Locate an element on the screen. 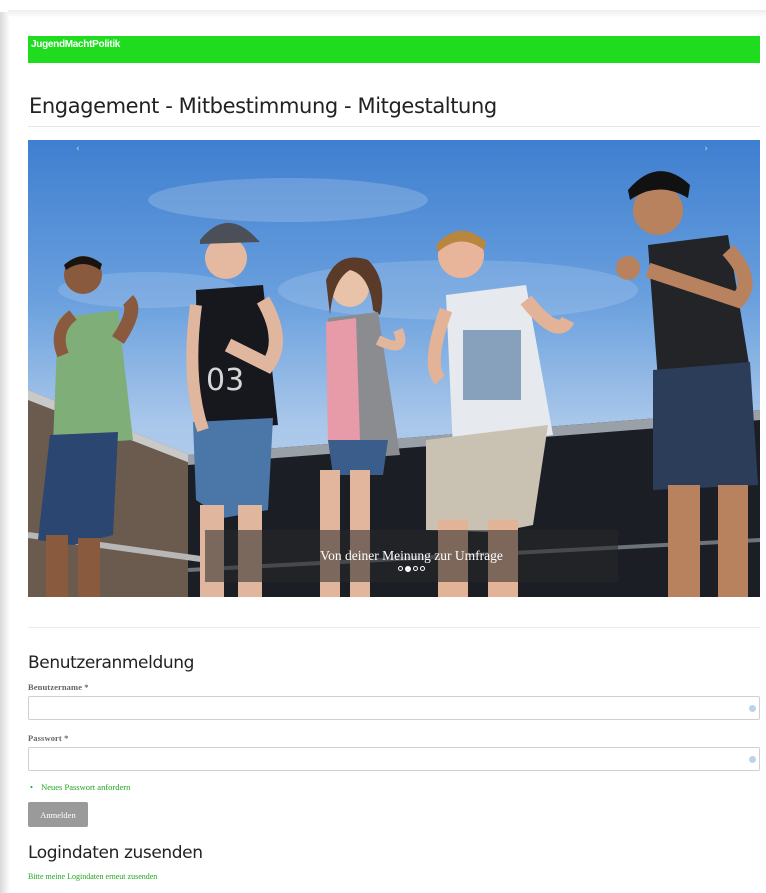  password-input is located at coordinates (394, 759).